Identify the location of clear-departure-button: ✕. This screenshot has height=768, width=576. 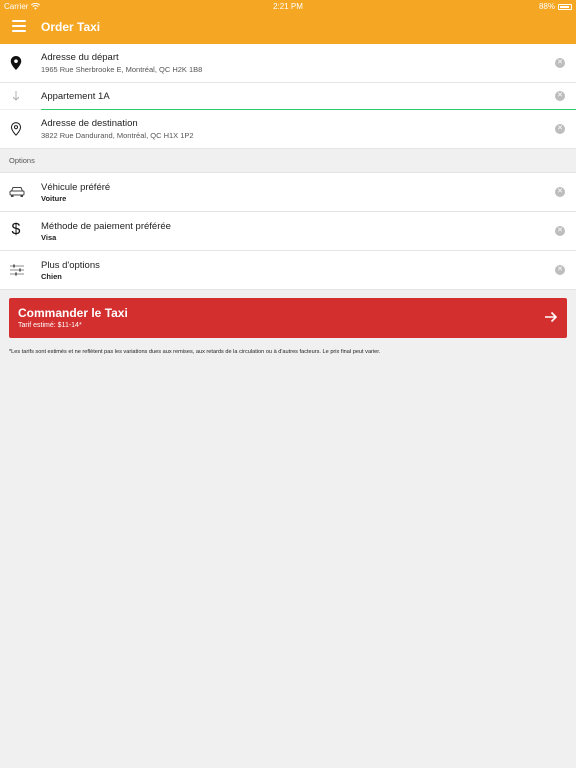
(560, 63).